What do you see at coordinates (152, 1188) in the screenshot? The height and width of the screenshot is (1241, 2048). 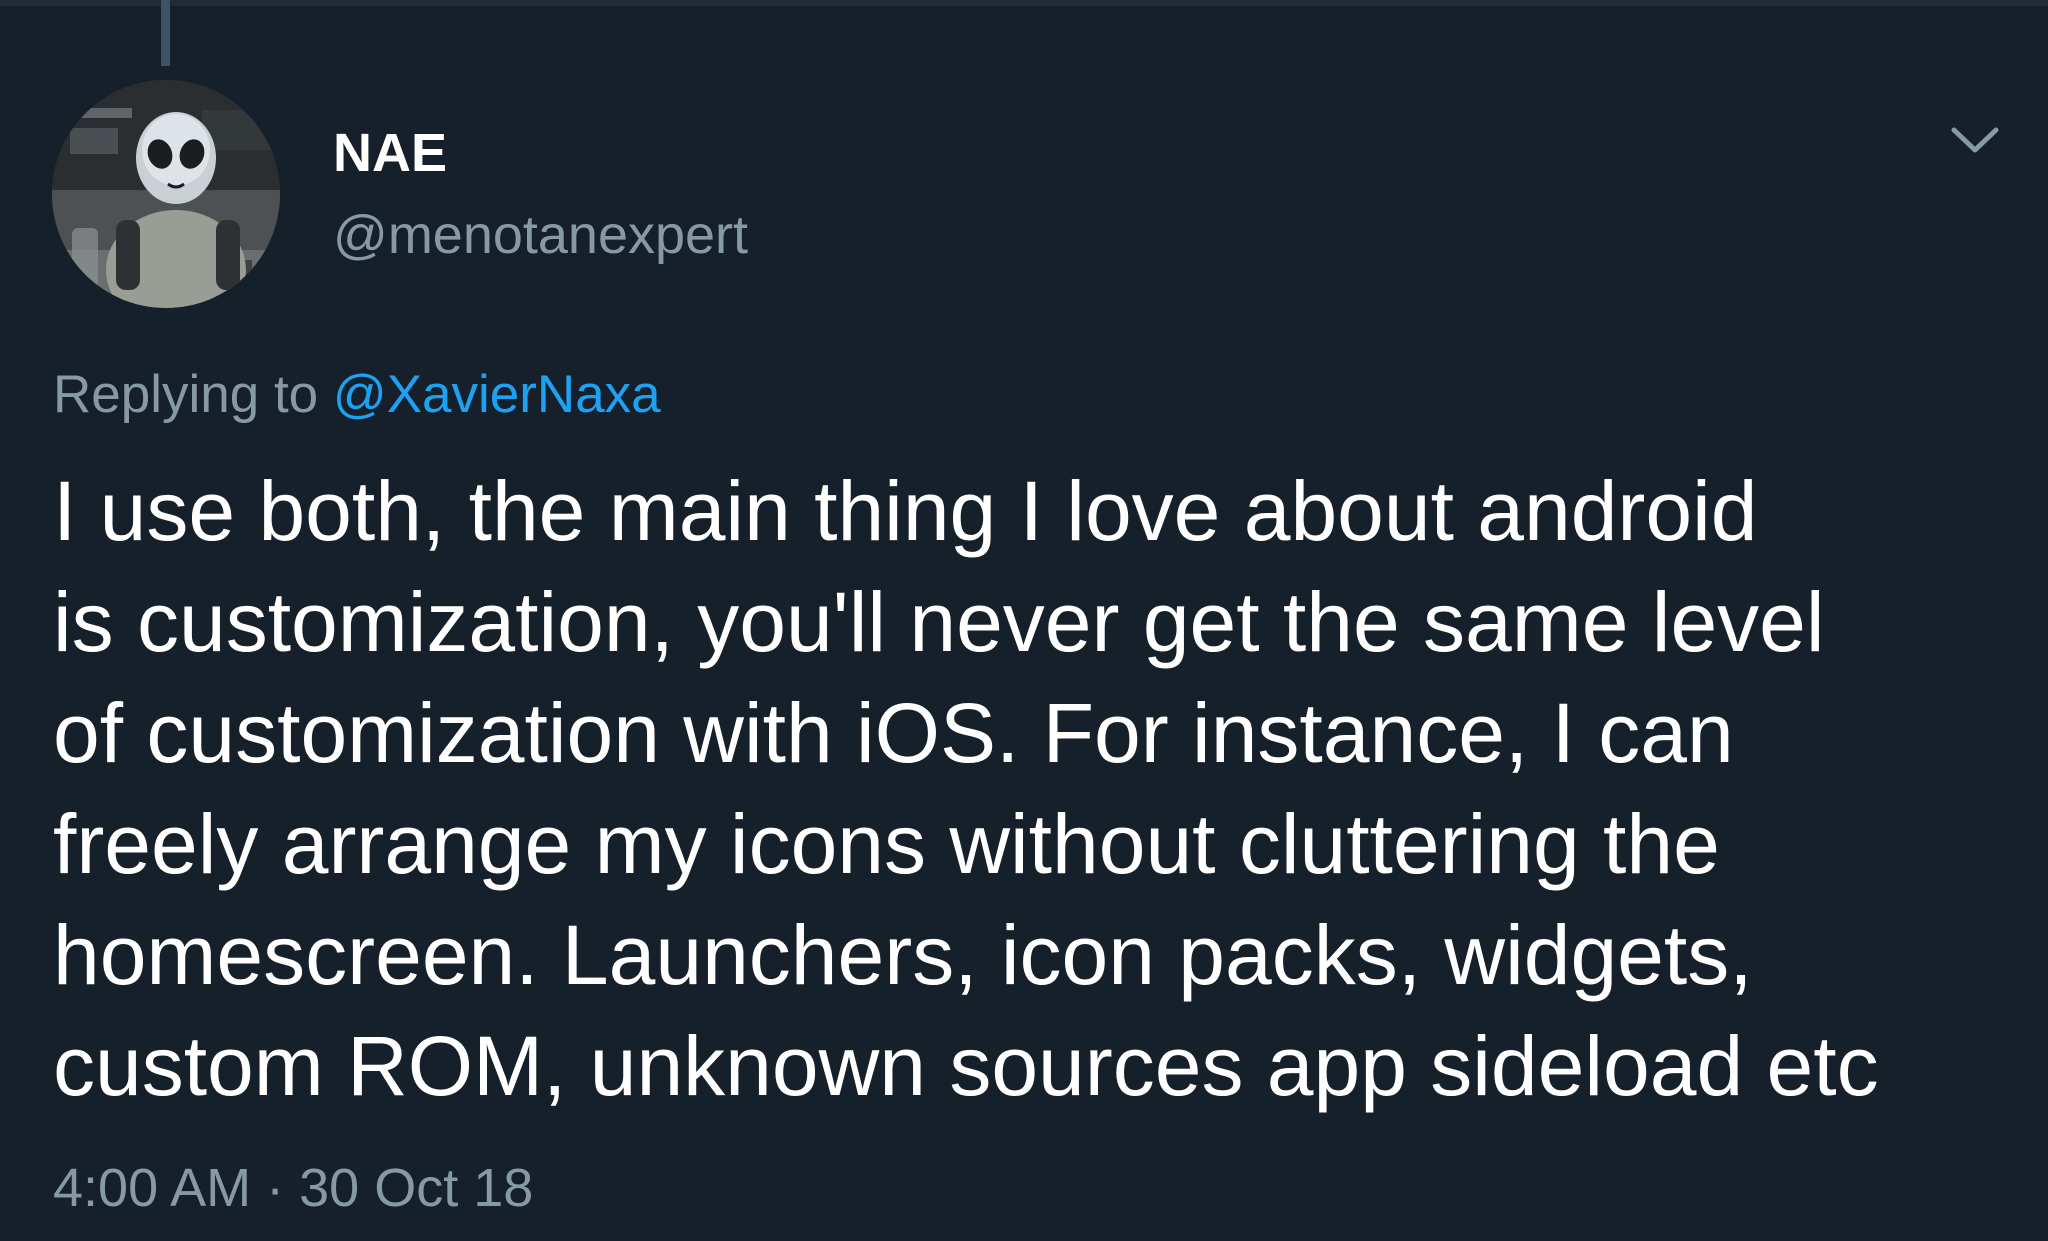 I see `tweet-time: 4:00 AM` at bounding box center [152, 1188].